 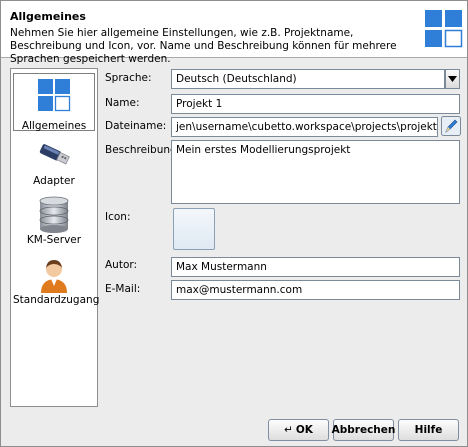 What do you see at coordinates (315, 172) in the screenshot?
I see `description-textarea: Mein erstes Modellierungsprojekt` at bounding box center [315, 172].